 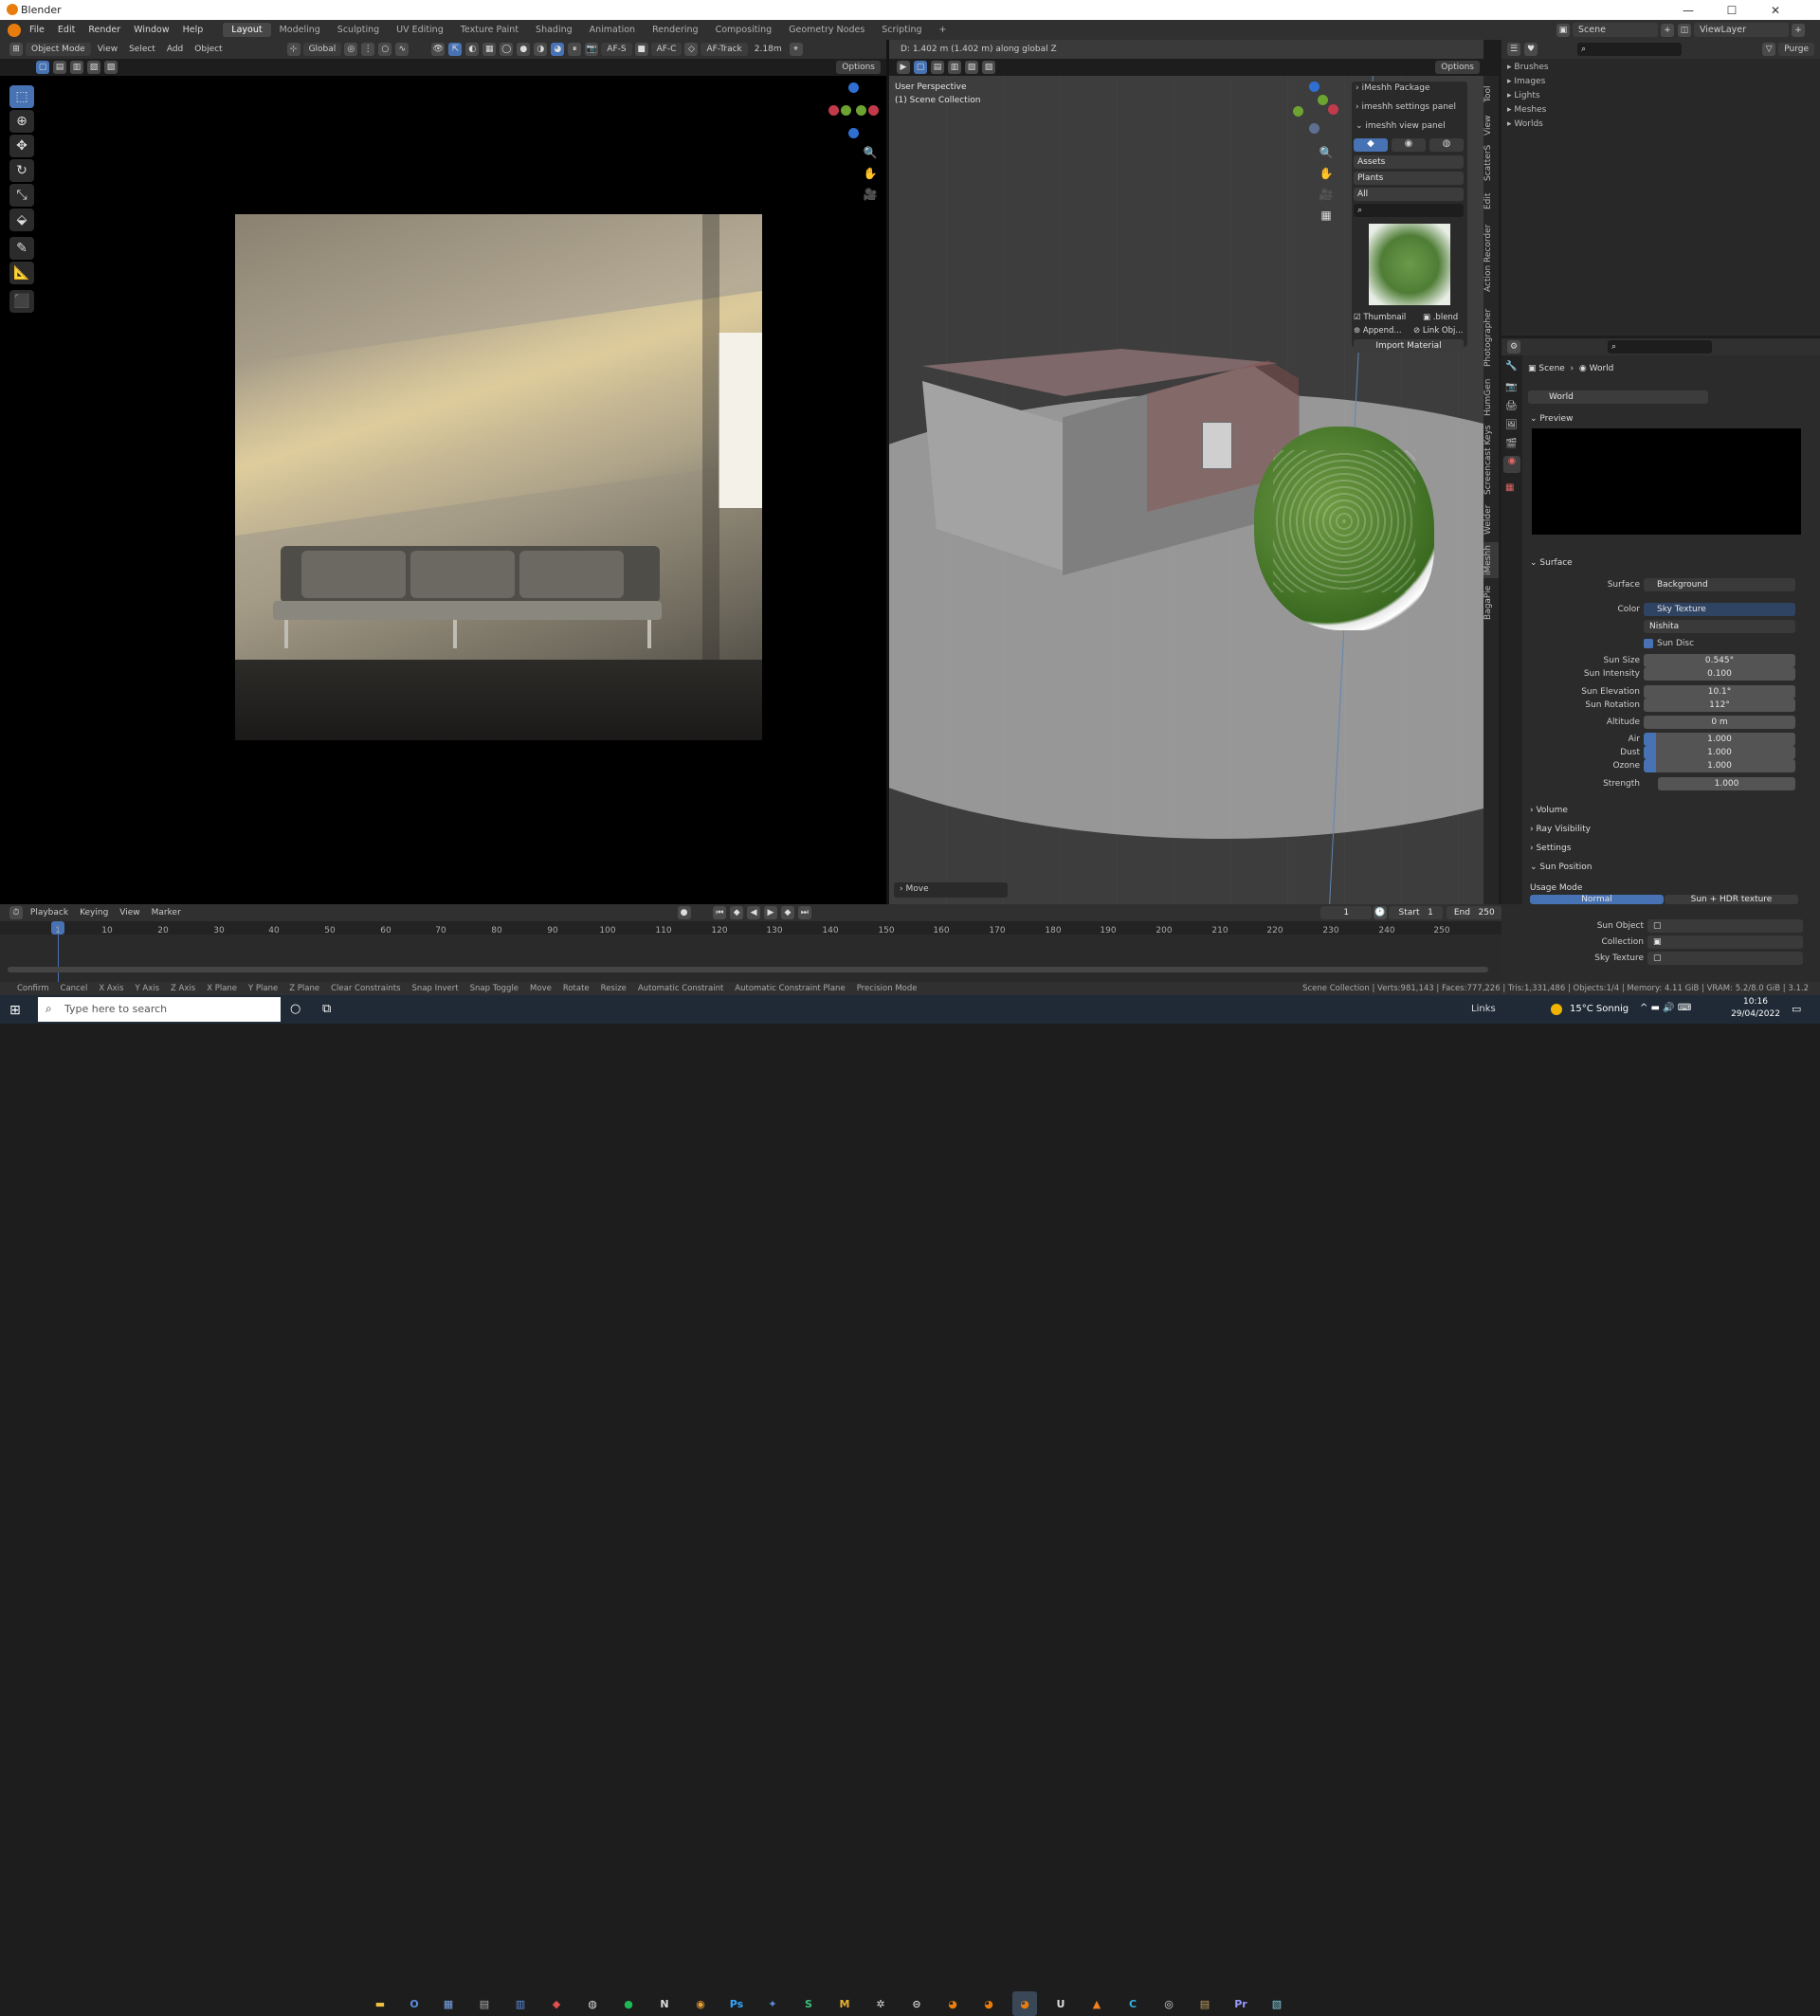 What do you see at coordinates (507, 49) in the screenshot?
I see `wireframe-shading-icon: ◯` at bounding box center [507, 49].